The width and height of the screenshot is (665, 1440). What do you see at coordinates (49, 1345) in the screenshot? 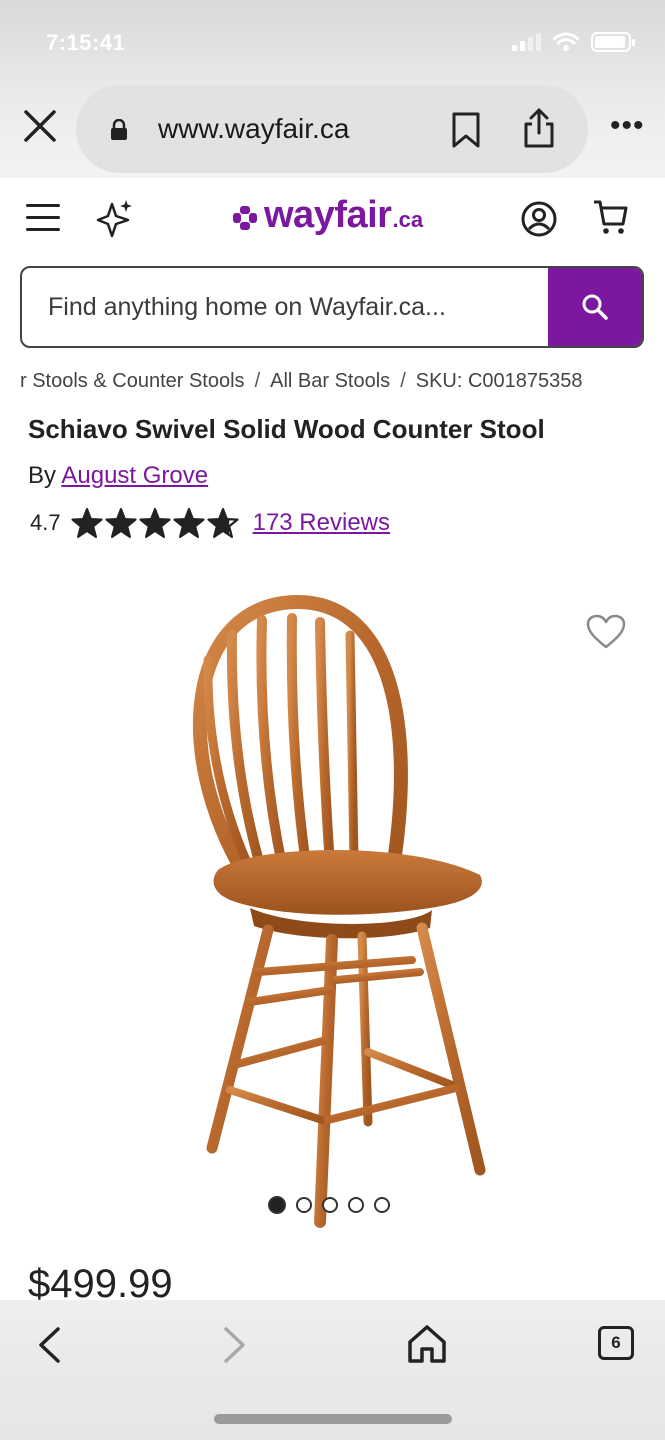
I see `back-icon` at bounding box center [49, 1345].